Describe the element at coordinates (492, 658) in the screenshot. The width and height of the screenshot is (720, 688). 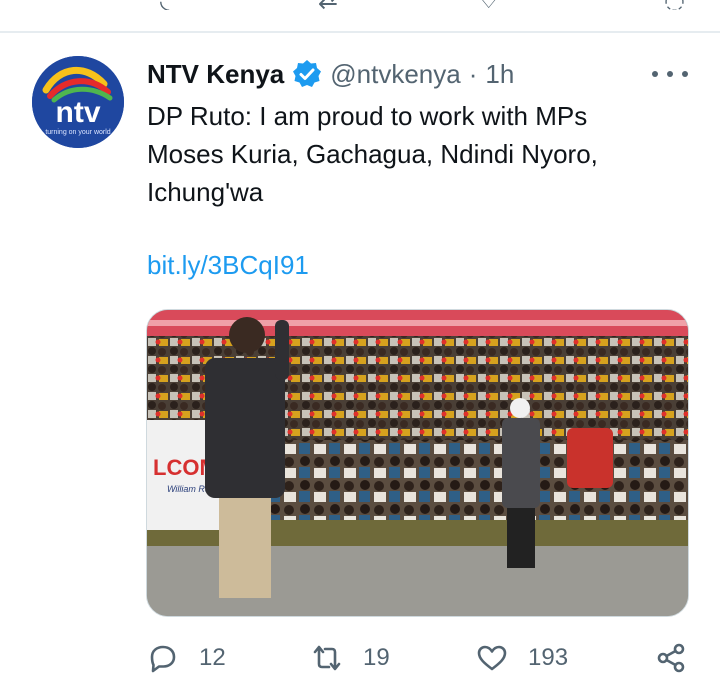
I see `heart-icon` at that location.